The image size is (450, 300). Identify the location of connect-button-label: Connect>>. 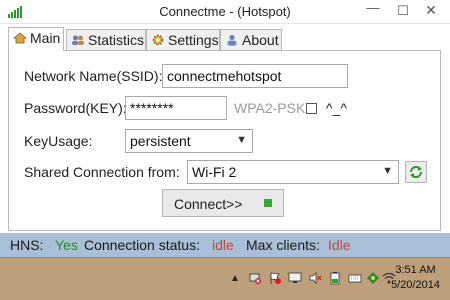
(208, 204).